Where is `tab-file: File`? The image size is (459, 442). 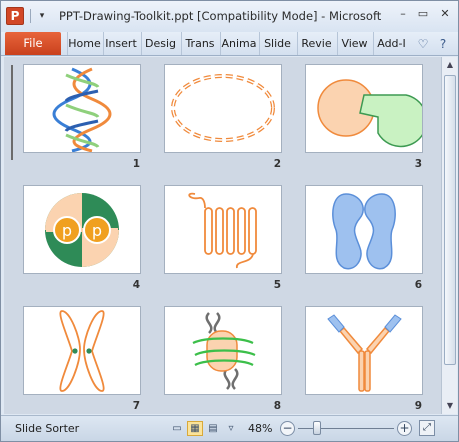
tab-file: File is located at coordinates (33, 43).